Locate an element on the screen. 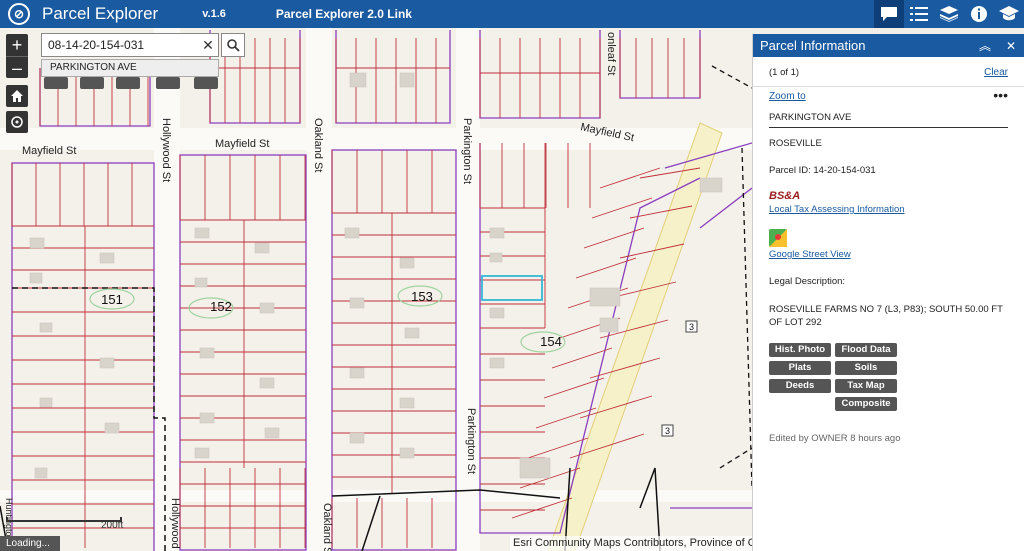 The height and width of the screenshot is (551, 1024). app-title: Parcel Explorer is located at coordinates (100, 13).